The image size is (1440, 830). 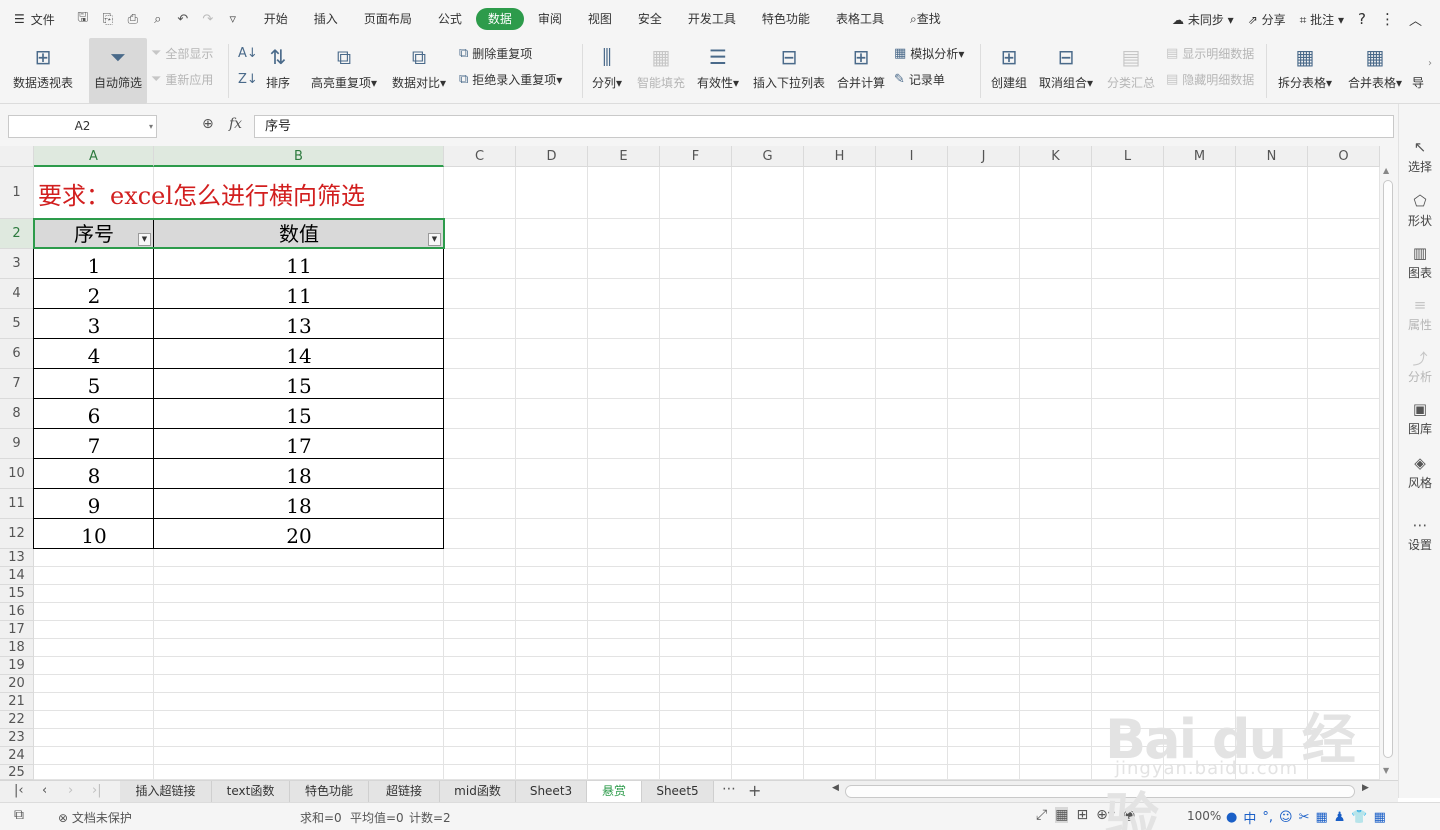 What do you see at coordinates (786, 19) in the screenshot?
I see `tab-9: 特色功能` at bounding box center [786, 19].